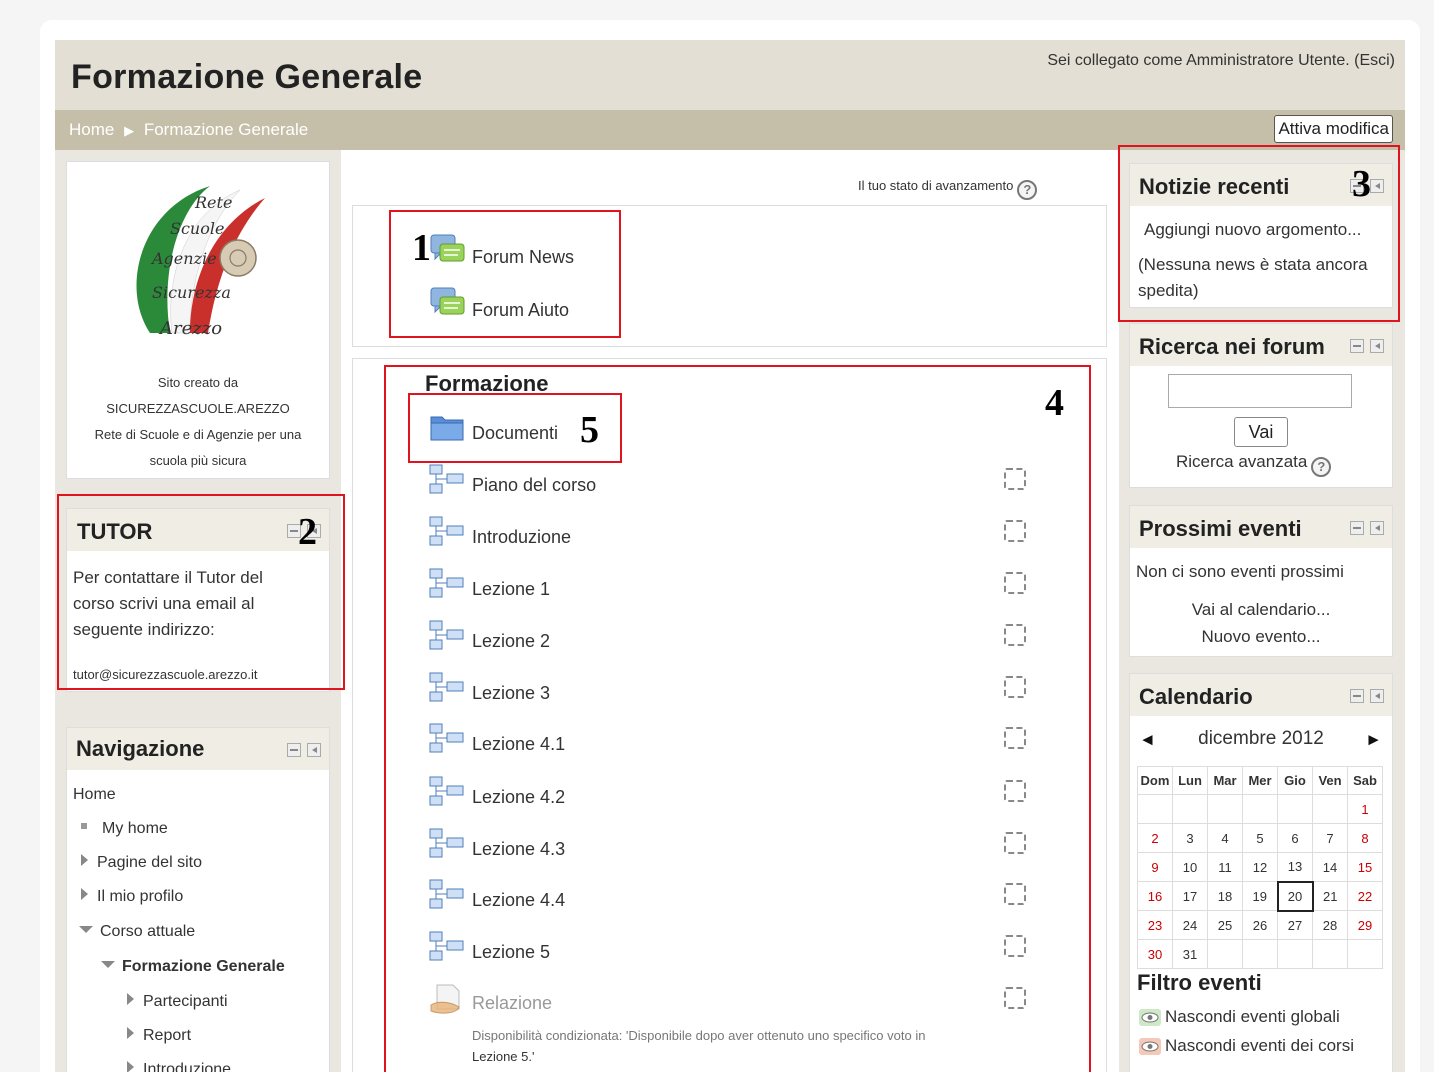 The height and width of the screenshot is (1072, 1434). What do you see at coordinates (1330, 867) in the screenshot?
I see `calendar-day: 14` at bounding box center [1330, 867].